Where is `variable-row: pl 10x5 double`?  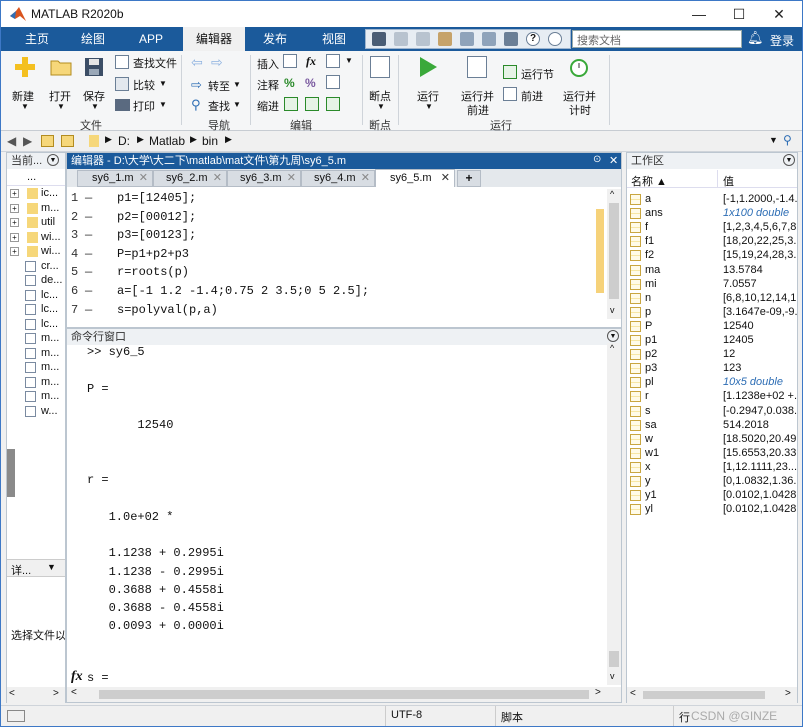 variable-row: pl 10x5 double is located at coordinates (712, 383).